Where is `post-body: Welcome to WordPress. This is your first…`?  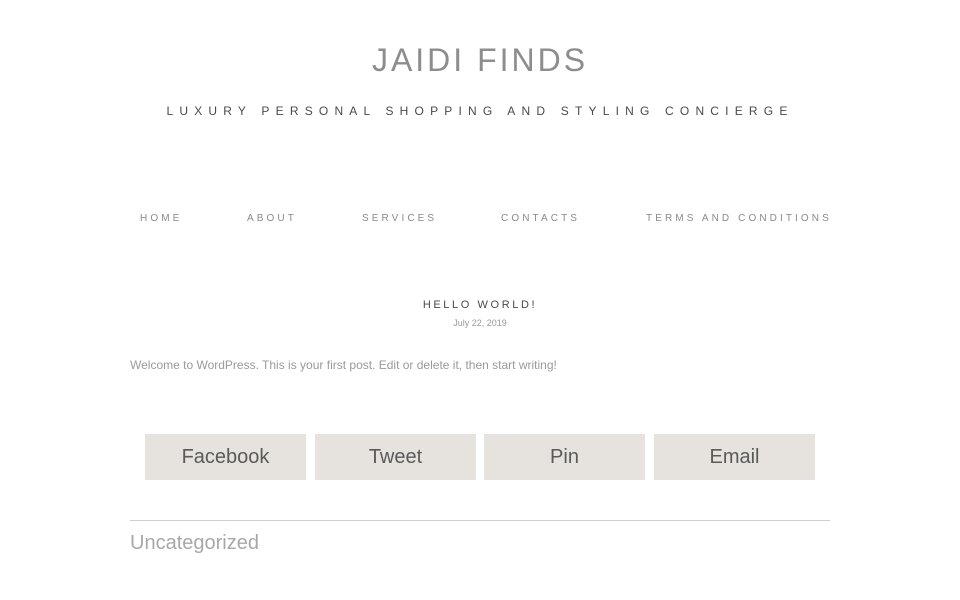 post-body: Welcome to WordPress. This is your first… is located at coordinates (343, 365).